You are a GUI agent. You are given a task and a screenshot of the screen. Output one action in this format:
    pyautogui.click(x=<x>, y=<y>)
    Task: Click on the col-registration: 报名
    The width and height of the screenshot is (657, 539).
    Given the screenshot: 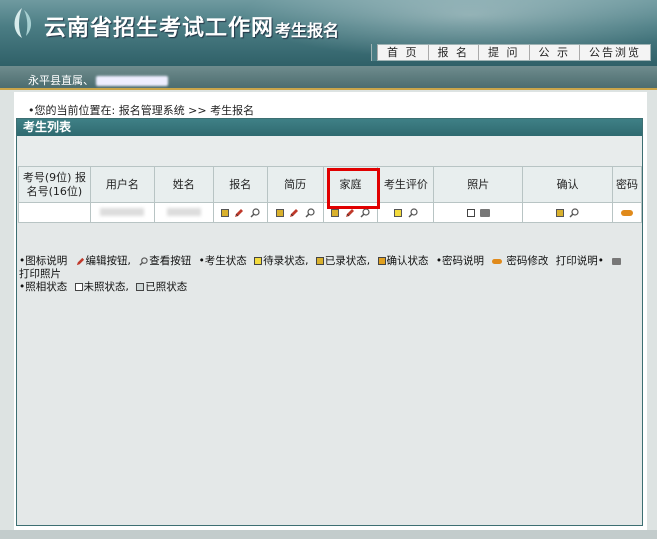 What is the action you would take?
    pyautogui.click(x=240, y=184)
    